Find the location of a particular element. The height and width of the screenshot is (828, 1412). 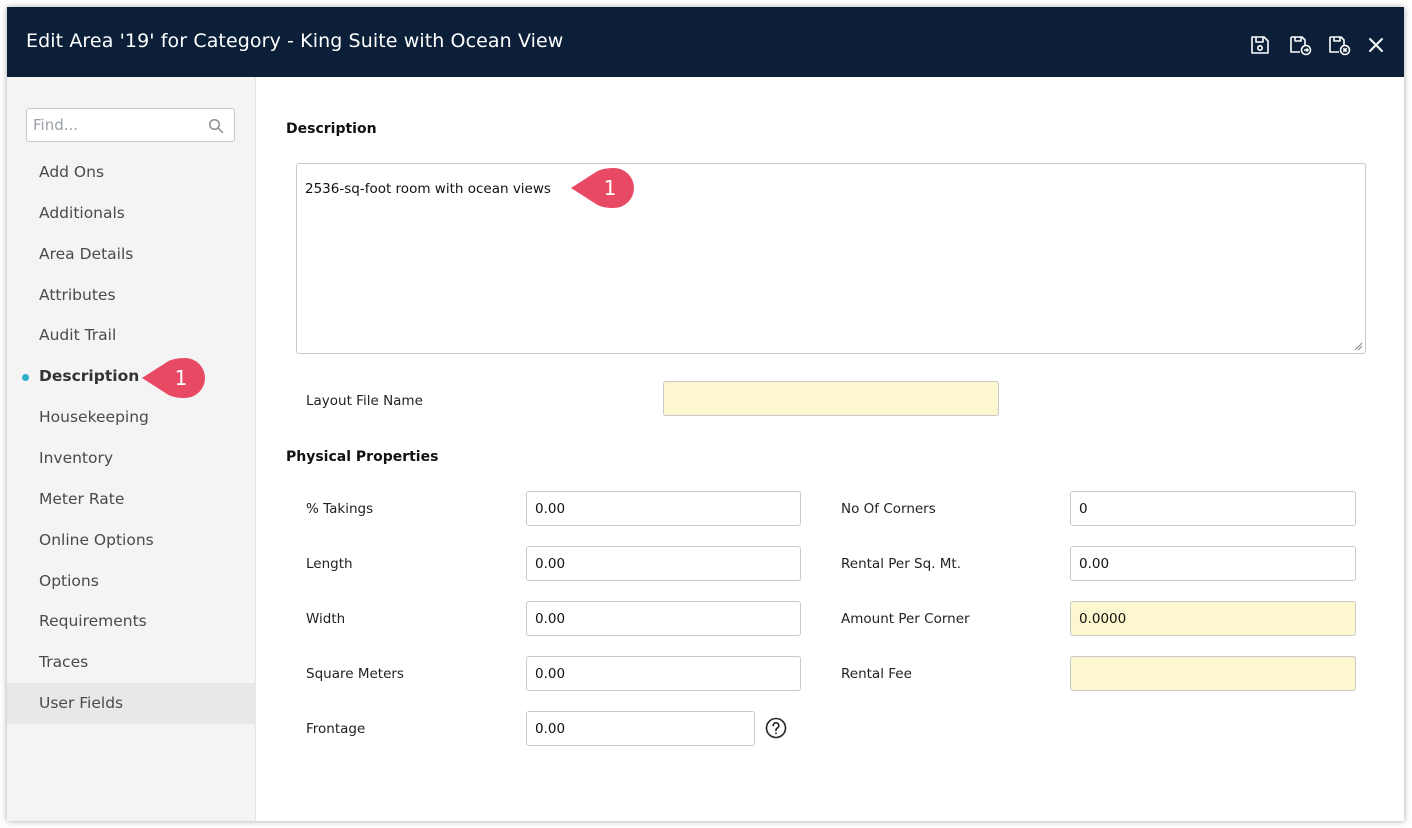

sidebar-item-label: Description is located at coordinates (89, 376).